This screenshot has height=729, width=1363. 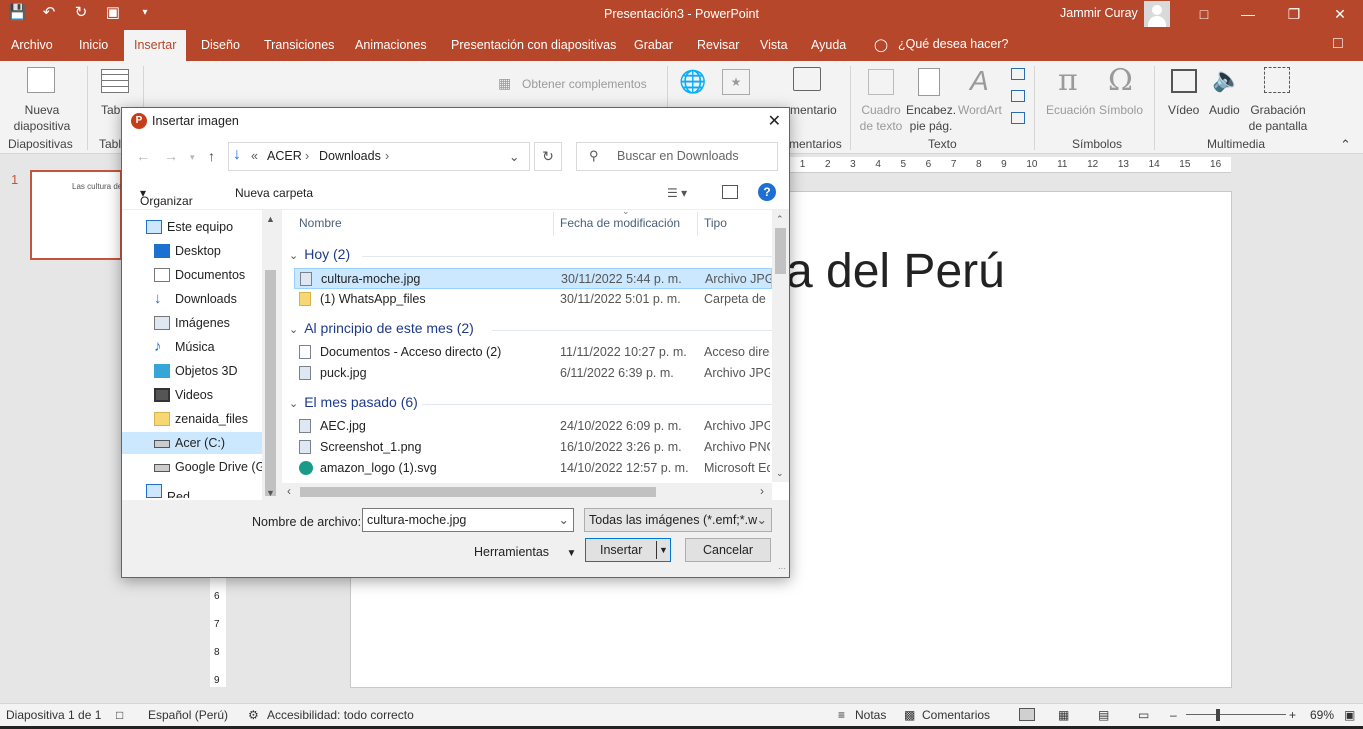 I want to click on nav-item-desktop: Desktop, so click(x=192, y=251).